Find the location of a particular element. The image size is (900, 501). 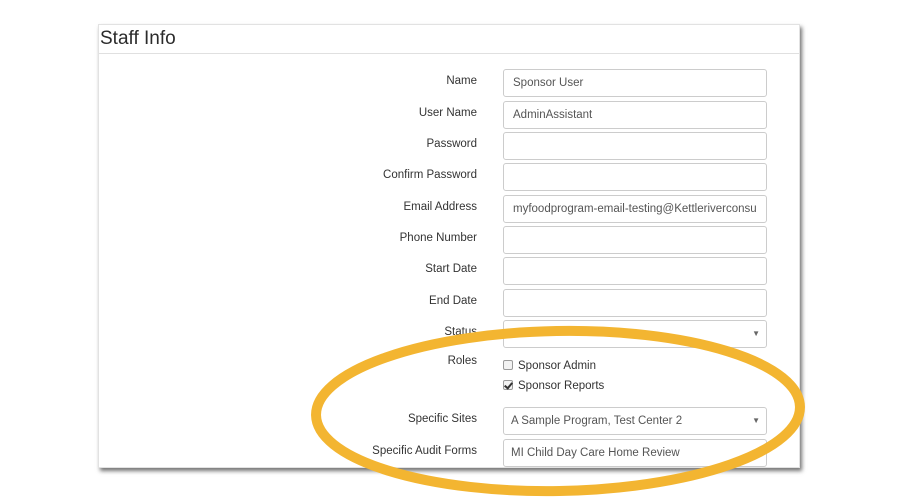

email-label: Email Address is located at coordinates (440, 207).